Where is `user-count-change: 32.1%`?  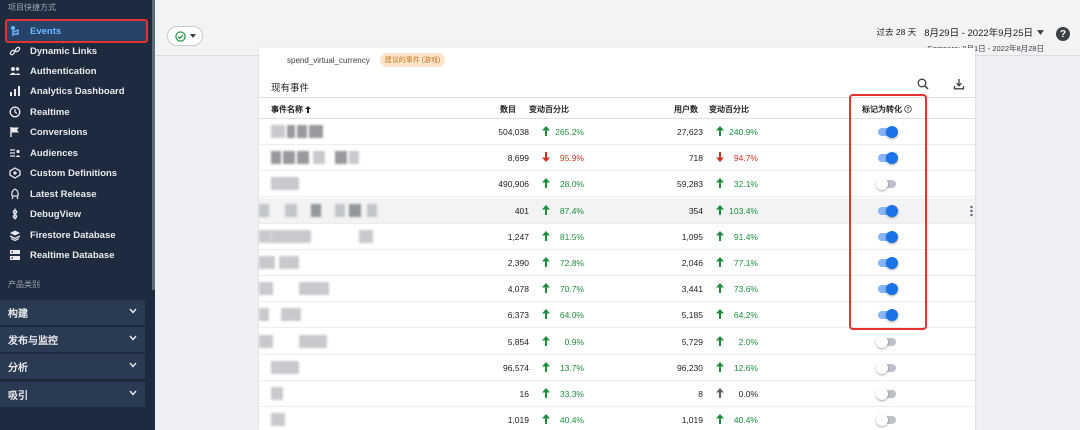 user-count-change: 32.1% is located at coordinates (745, 184).